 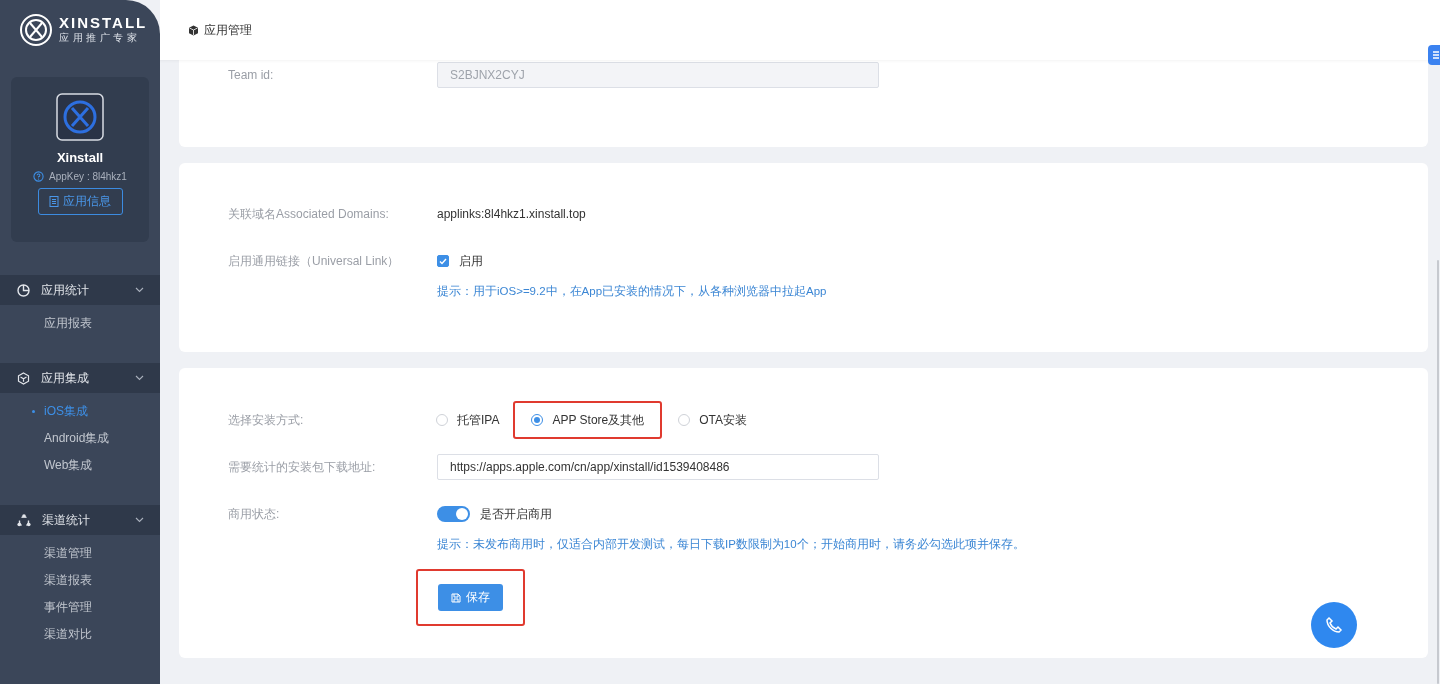 I want to click on text-field: https://apps.apple.com/cn/app/xinstall/id1539408486, so click(x=658, y=467).